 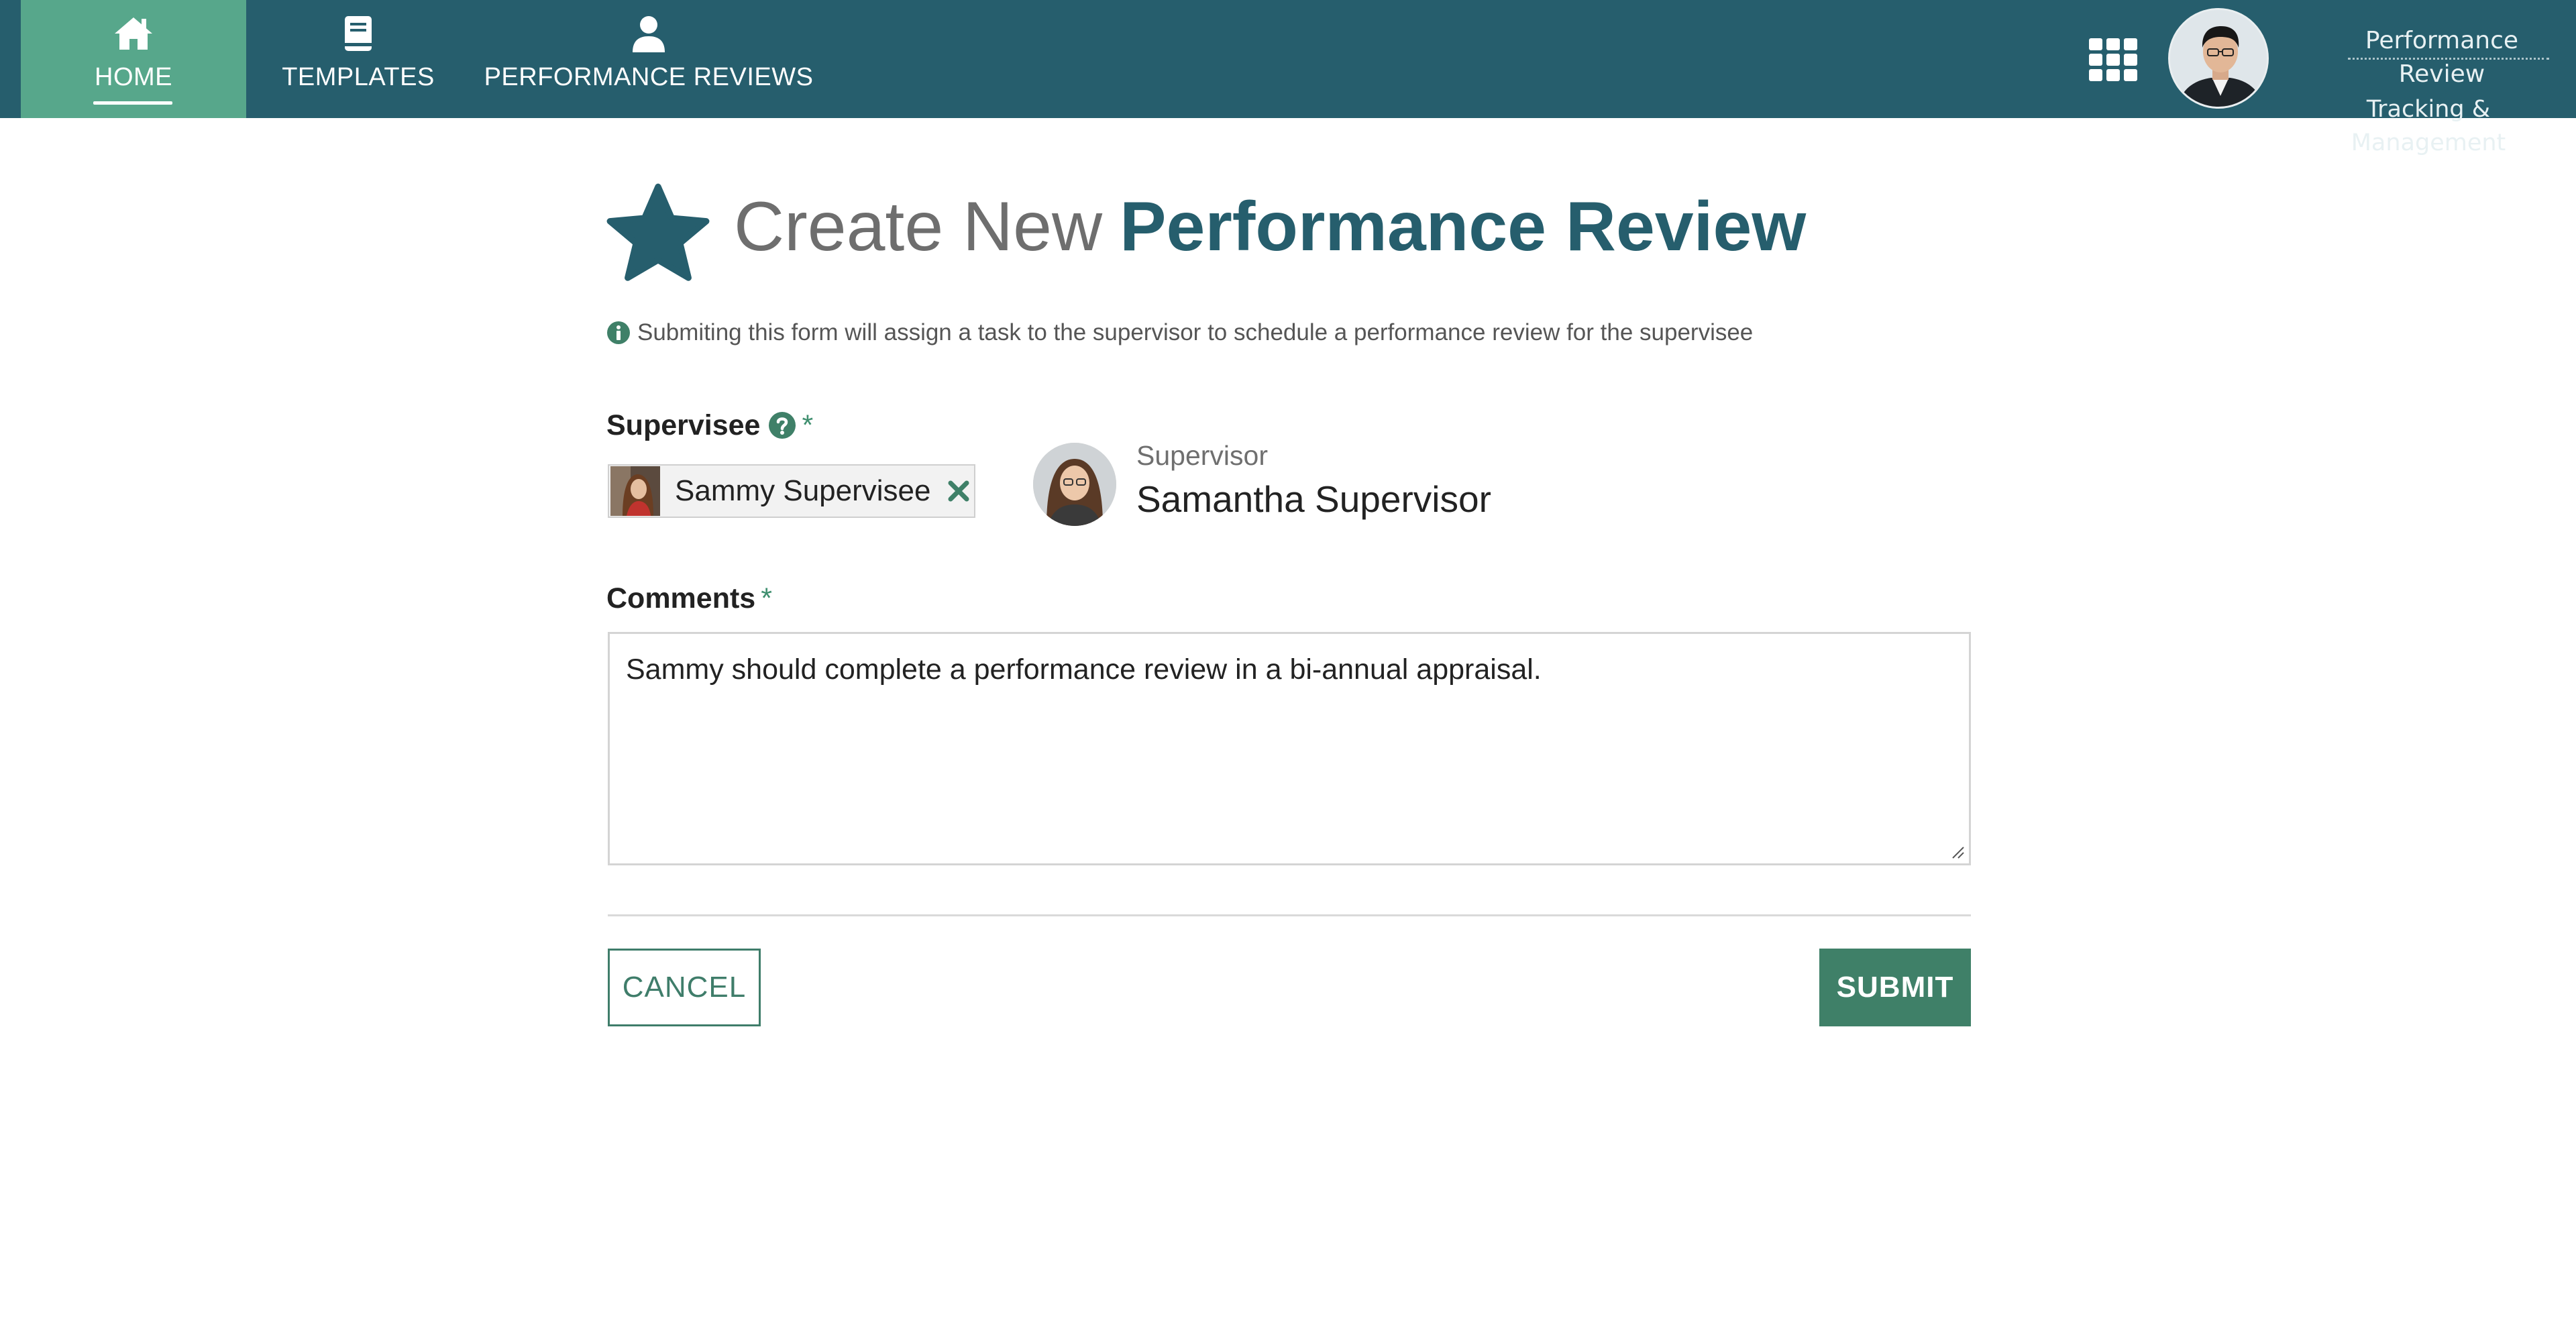 What do you see at coordinates (958, 491) in the screenshot?
I see `close-icon` at bounding box center [958, 491].